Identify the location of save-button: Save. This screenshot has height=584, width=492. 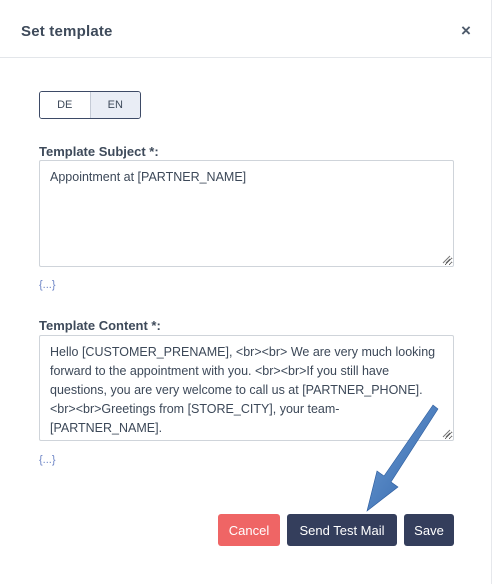
(429, 530).